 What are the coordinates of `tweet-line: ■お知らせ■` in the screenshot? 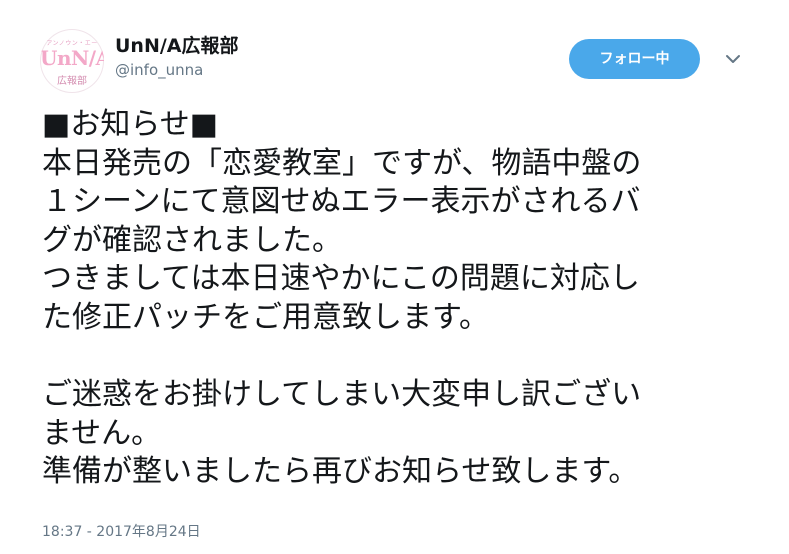 It's located at (130, 124).